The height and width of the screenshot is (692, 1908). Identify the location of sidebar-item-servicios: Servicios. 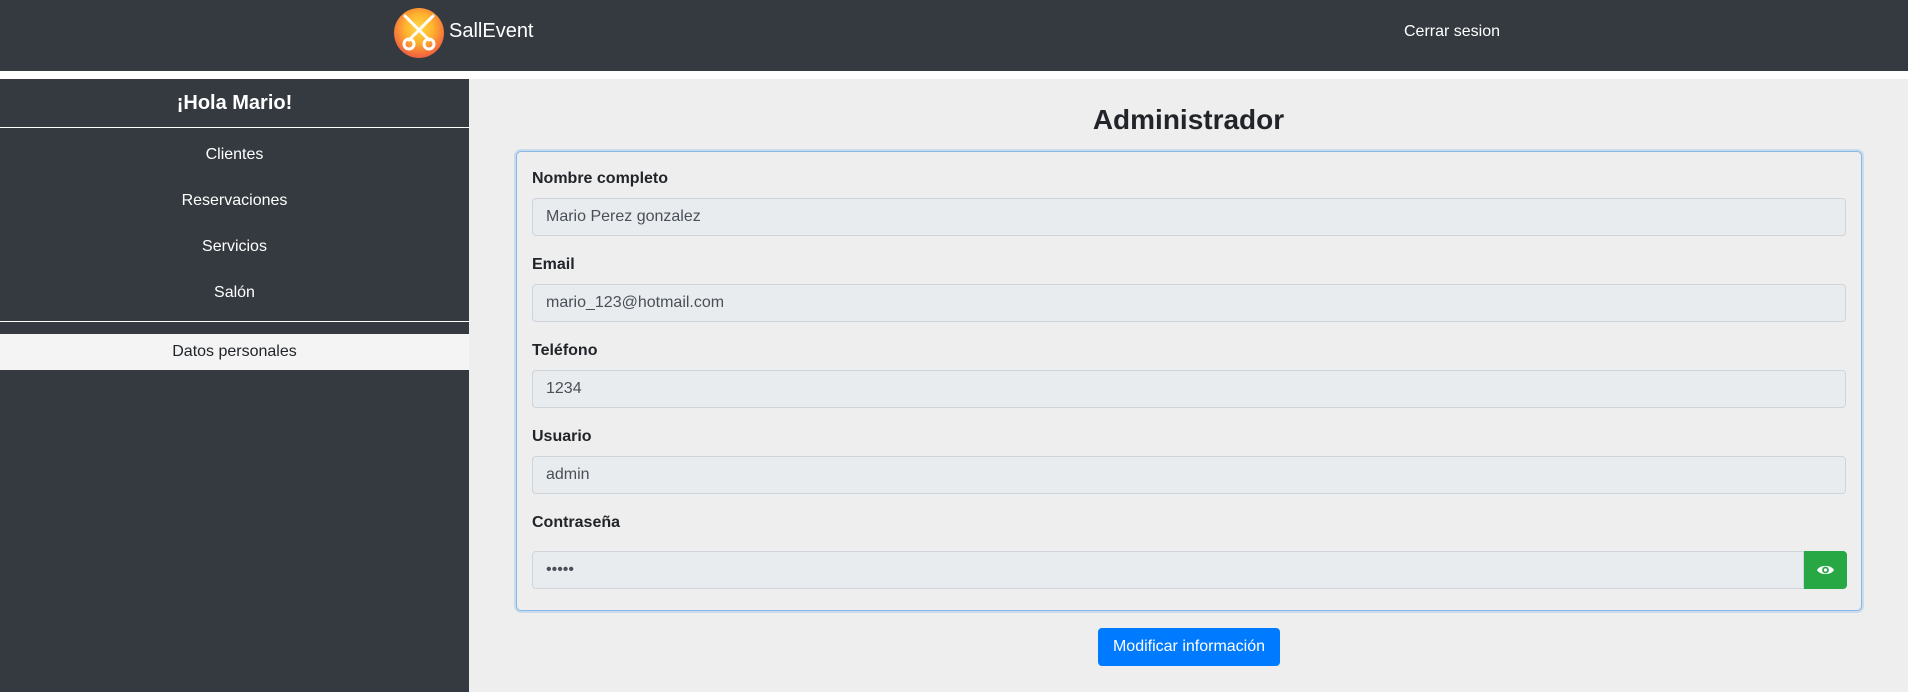
(234, 247).